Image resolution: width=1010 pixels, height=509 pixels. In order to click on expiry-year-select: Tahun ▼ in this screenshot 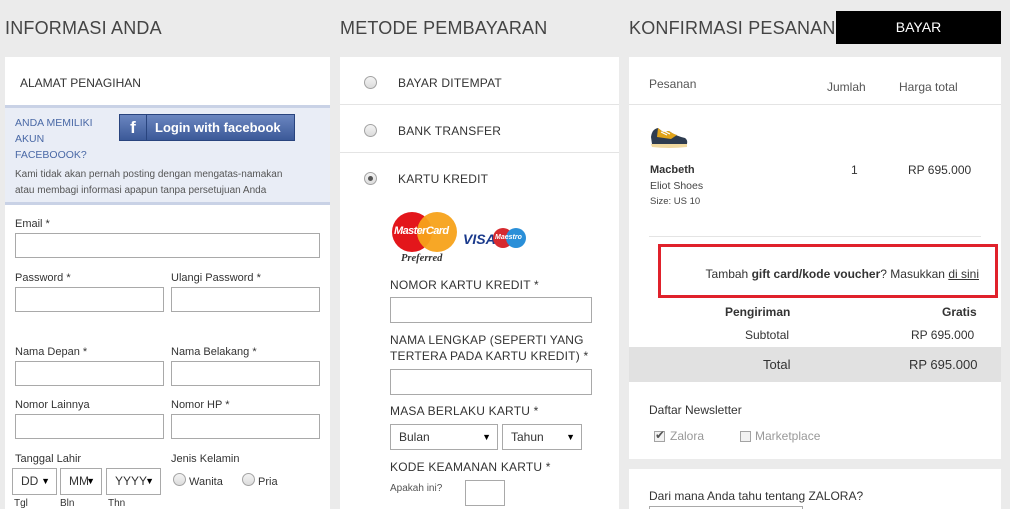, I will do `click(542, 437)`.